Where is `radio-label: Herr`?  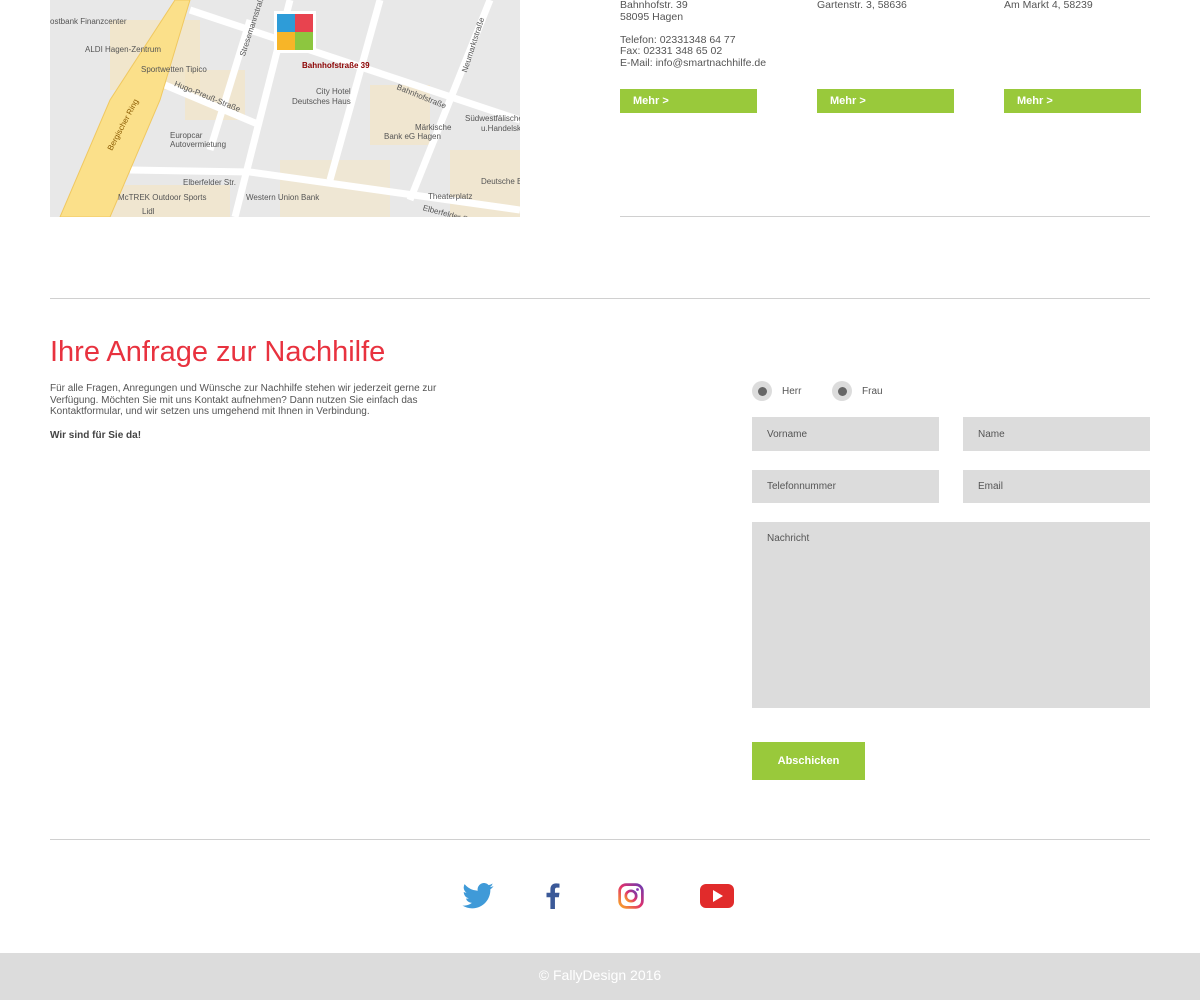 radio-label: Herr is located at coordinates (792, 391).